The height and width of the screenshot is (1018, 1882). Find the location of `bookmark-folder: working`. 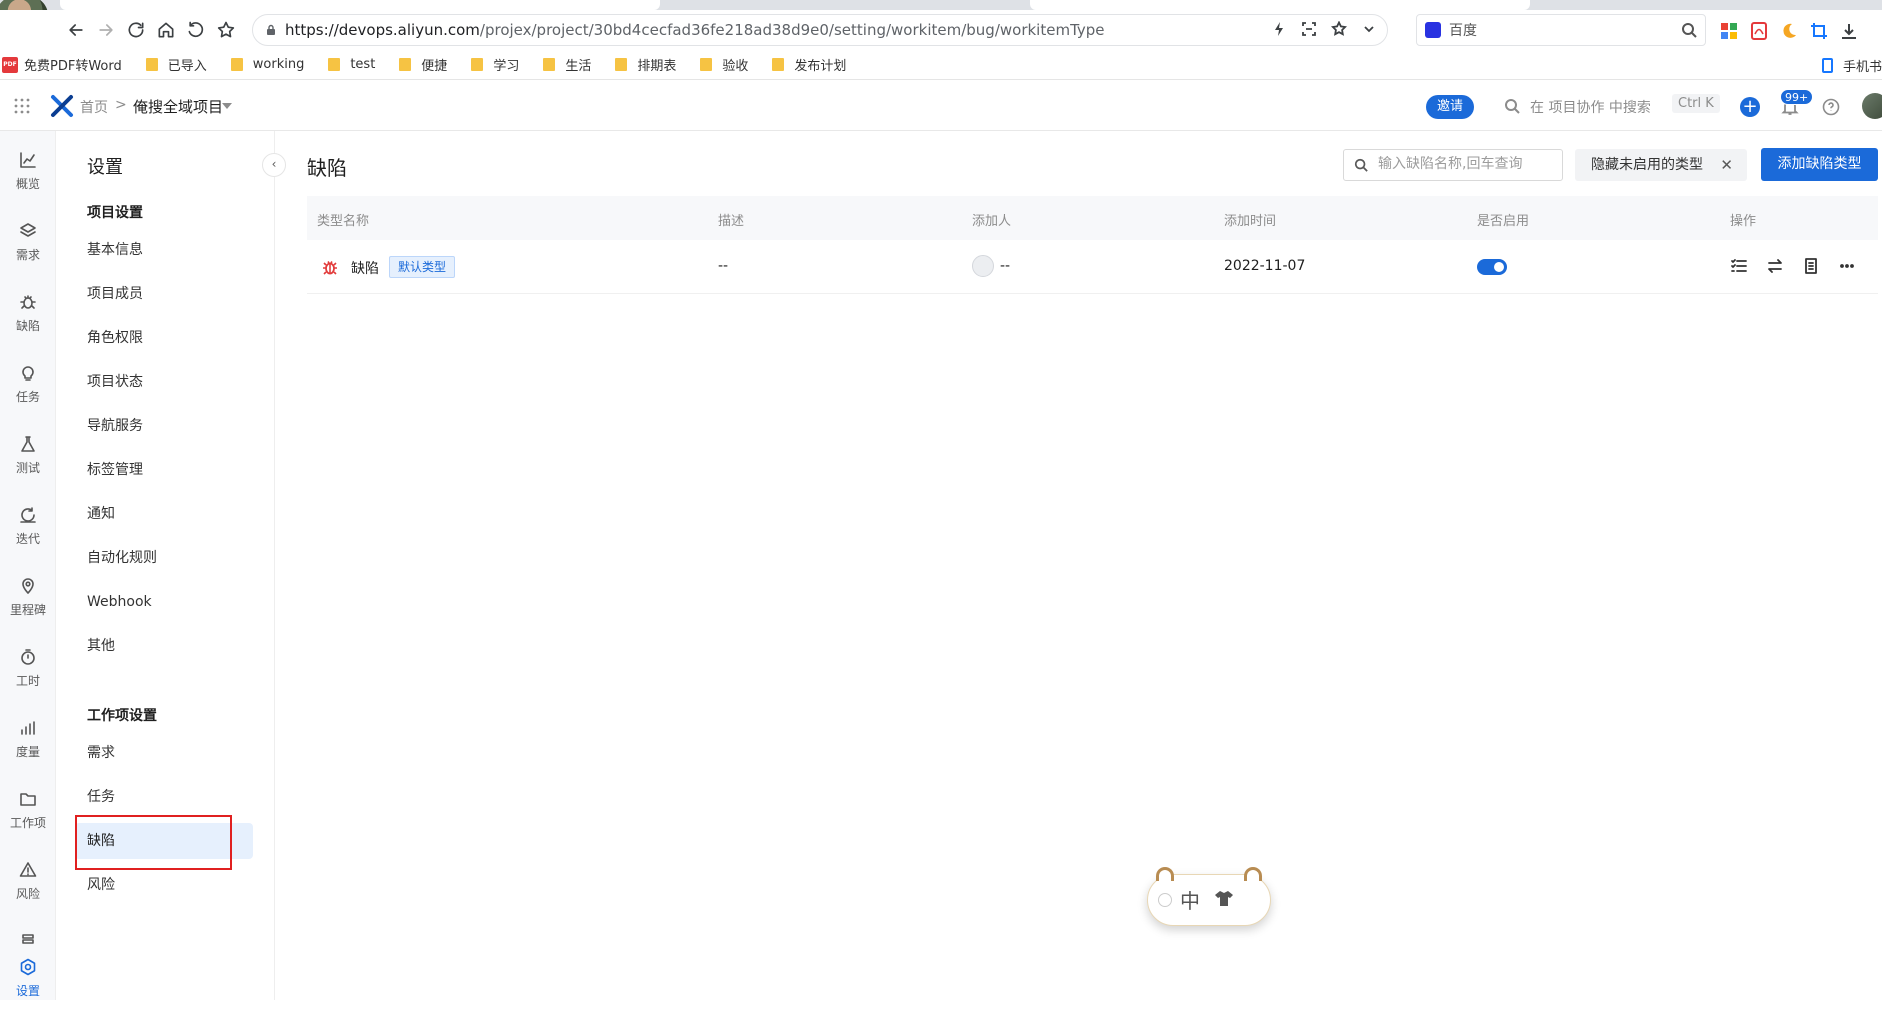

bookmark-folder: working is located at coordinates (267, 64).